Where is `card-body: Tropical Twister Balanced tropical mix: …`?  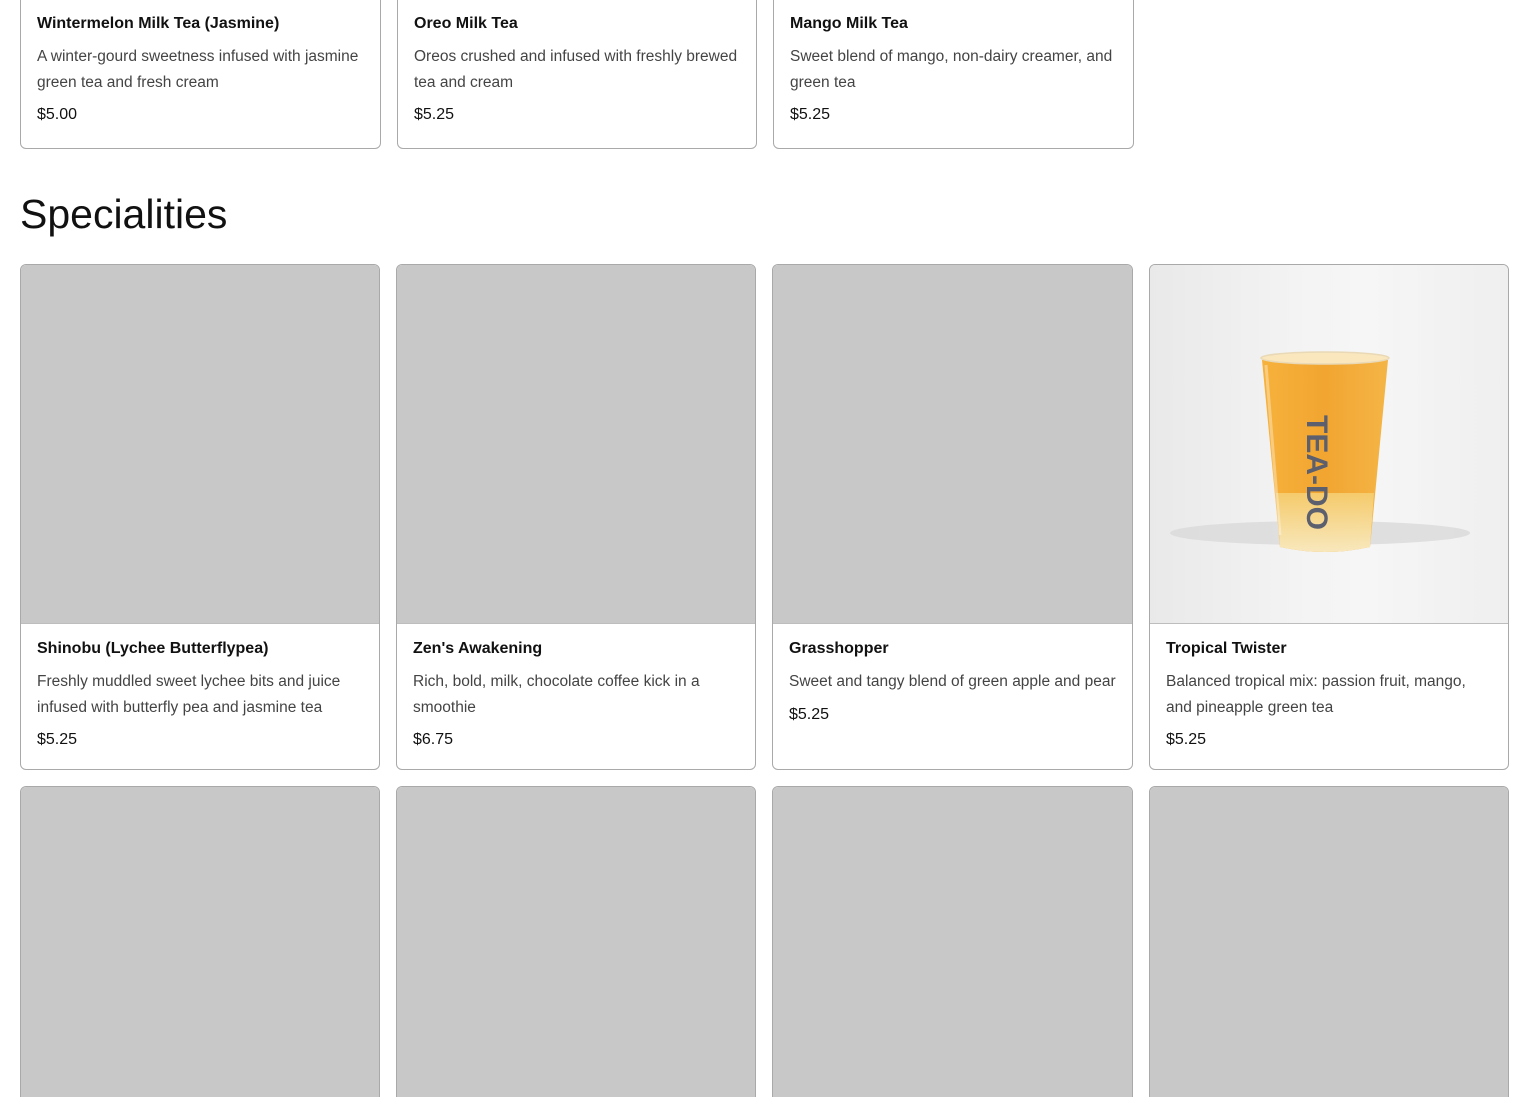
card-body: Tropical Twister Balanced tropical mix: … is located at coordinates (1329, 687).